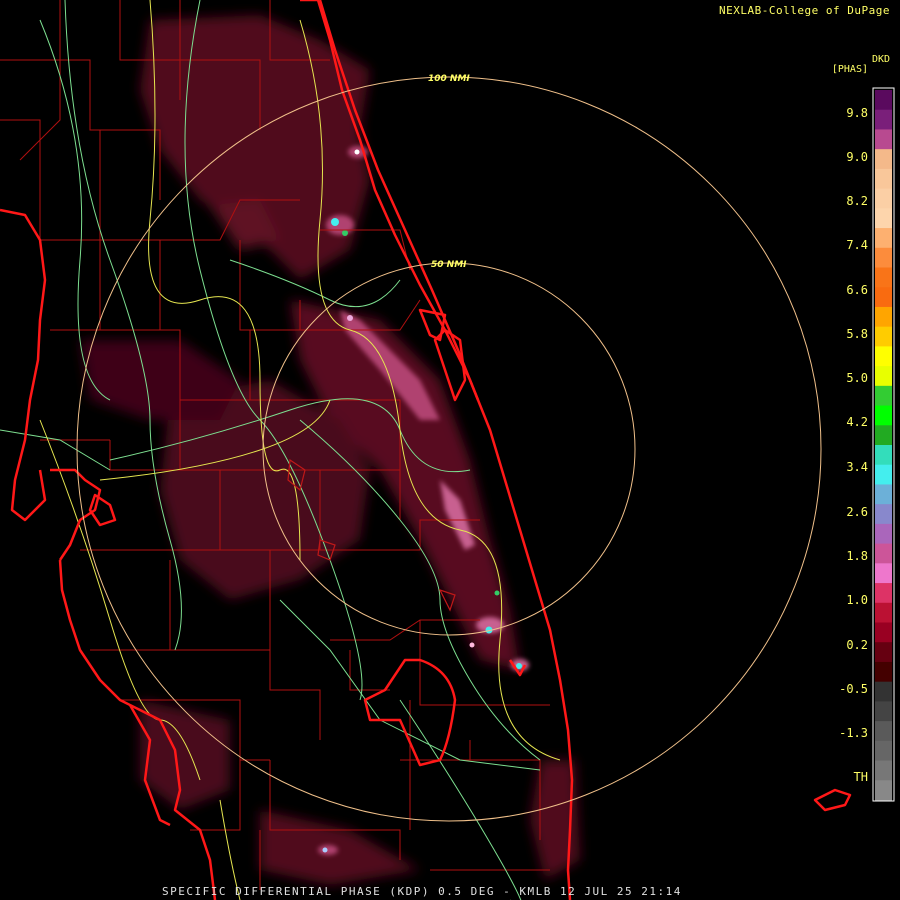 The width and height of the screenshot is (900, 900). I want to click on ring-label-50: 50 NMI, so click(449, 265).